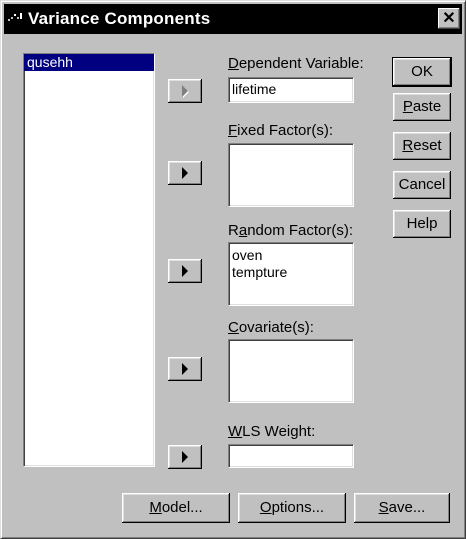  Describe the element at coordinates (16, 19) in the screenshot. I see `app-icon` at that location.